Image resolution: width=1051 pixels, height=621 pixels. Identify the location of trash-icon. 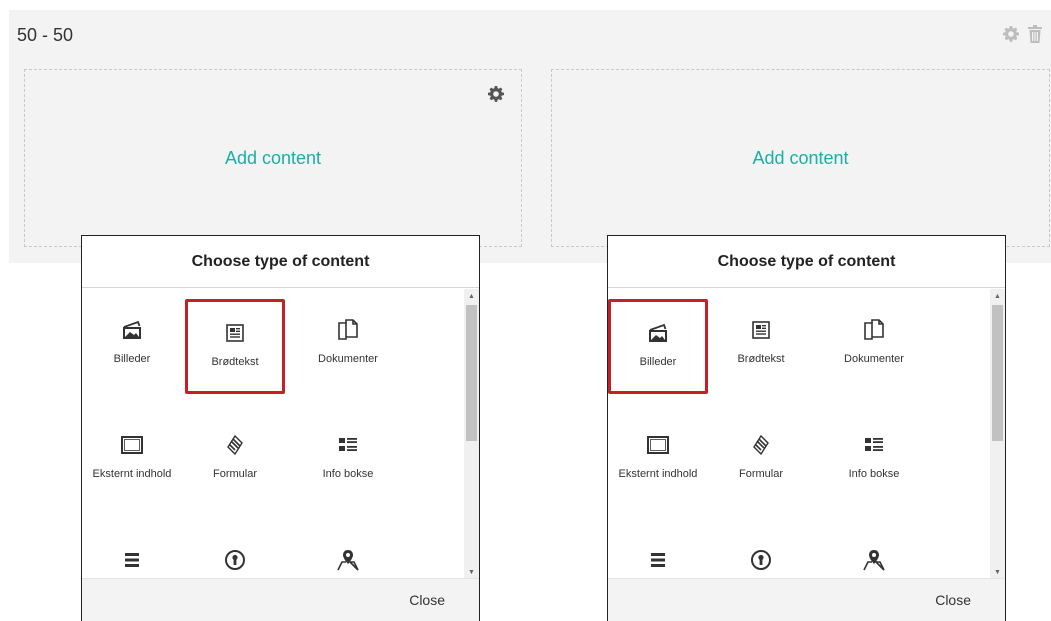
(1035, 34).